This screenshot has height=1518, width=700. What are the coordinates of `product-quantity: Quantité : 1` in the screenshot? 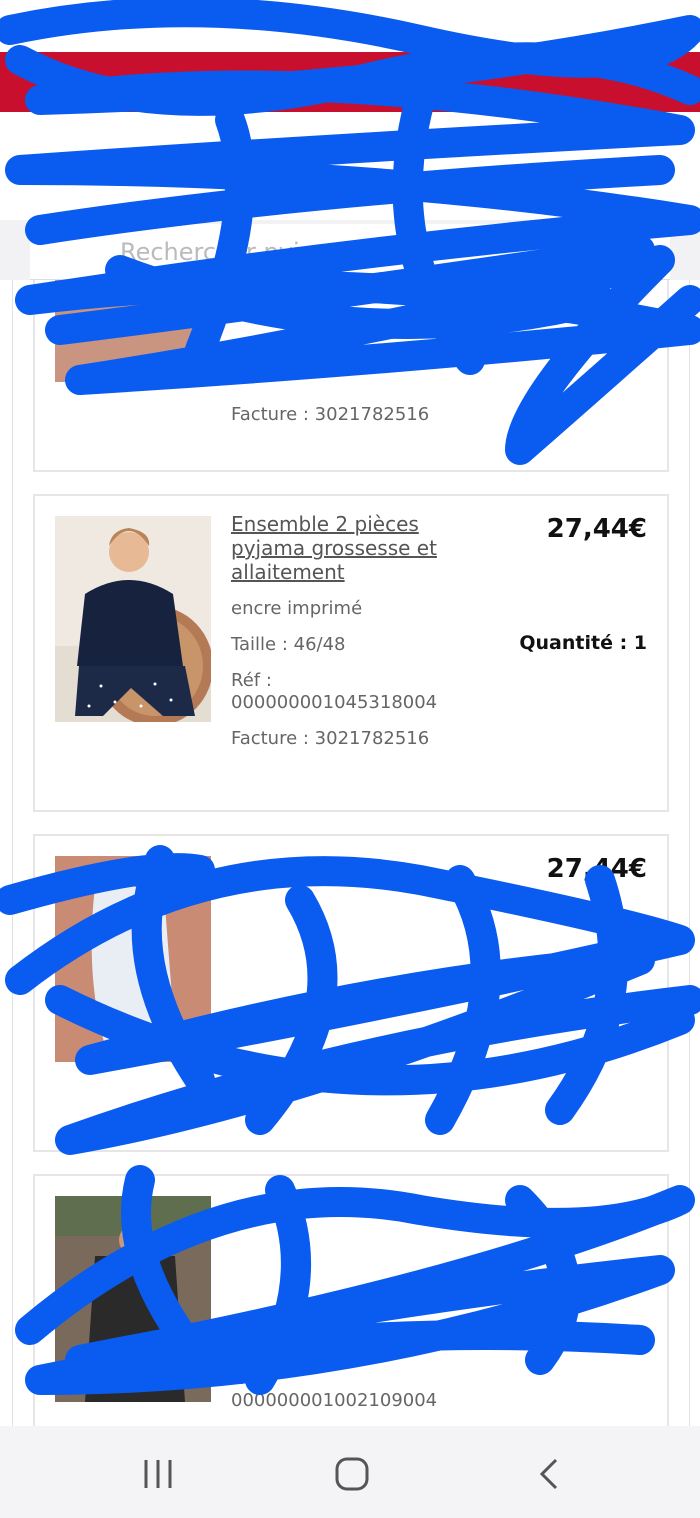 It's located at (583, 643).